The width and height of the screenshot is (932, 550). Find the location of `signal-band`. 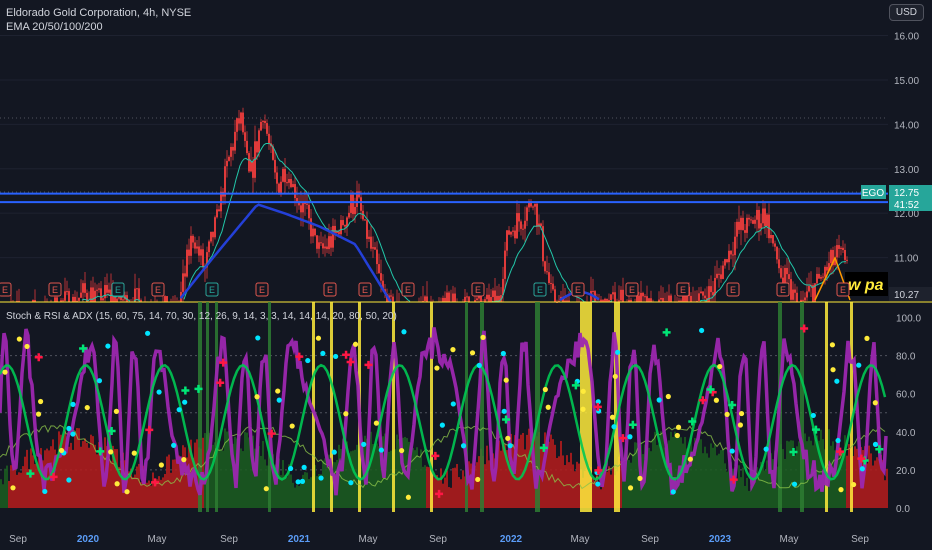

signal-band is located at coordinates (851, 407).